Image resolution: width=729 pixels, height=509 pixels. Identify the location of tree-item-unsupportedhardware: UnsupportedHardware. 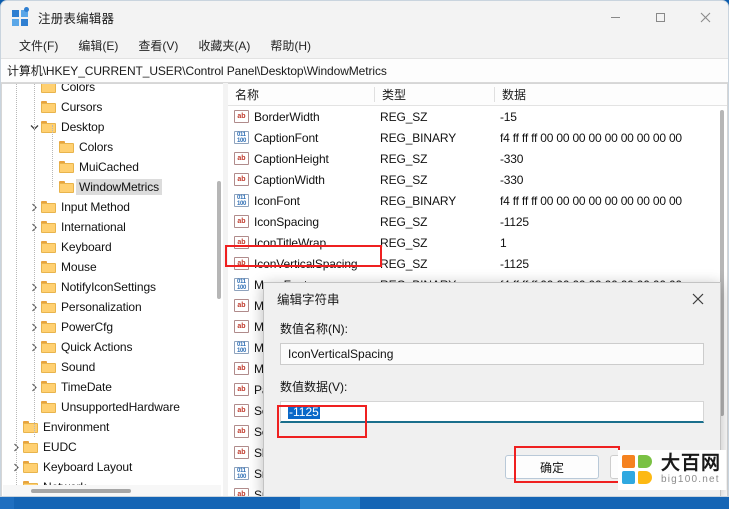
(112, 407).